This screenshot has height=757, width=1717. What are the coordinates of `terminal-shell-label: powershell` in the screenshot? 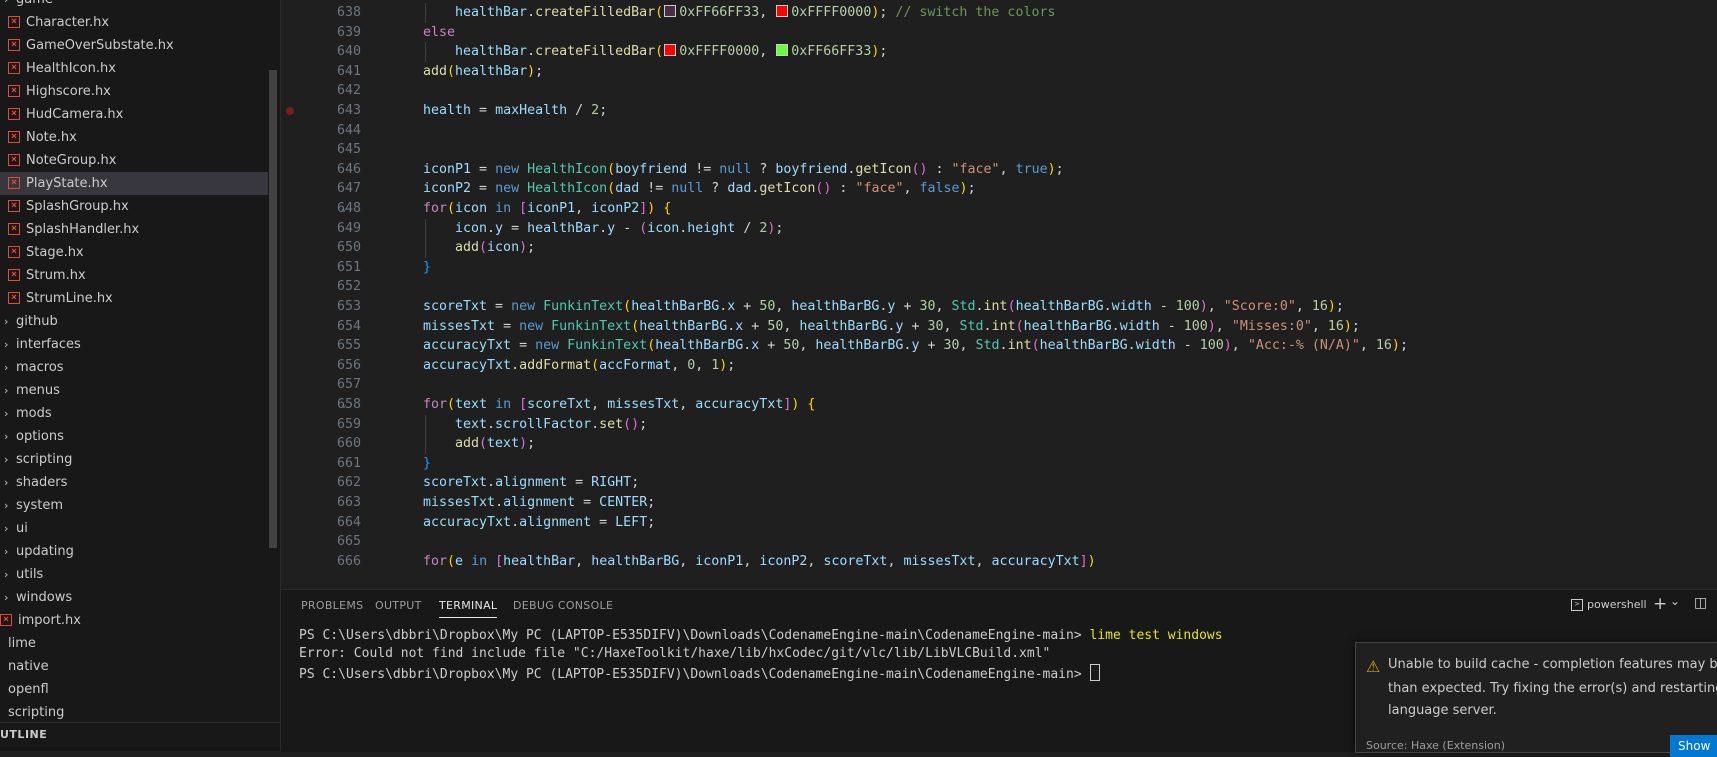 It's located at (1617, 604).